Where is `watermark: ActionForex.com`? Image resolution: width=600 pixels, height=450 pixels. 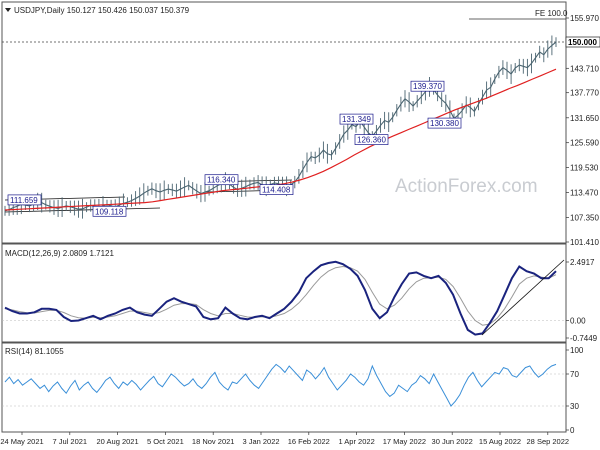 watermark: ActionForex.com is located at coordinates (466, 186).